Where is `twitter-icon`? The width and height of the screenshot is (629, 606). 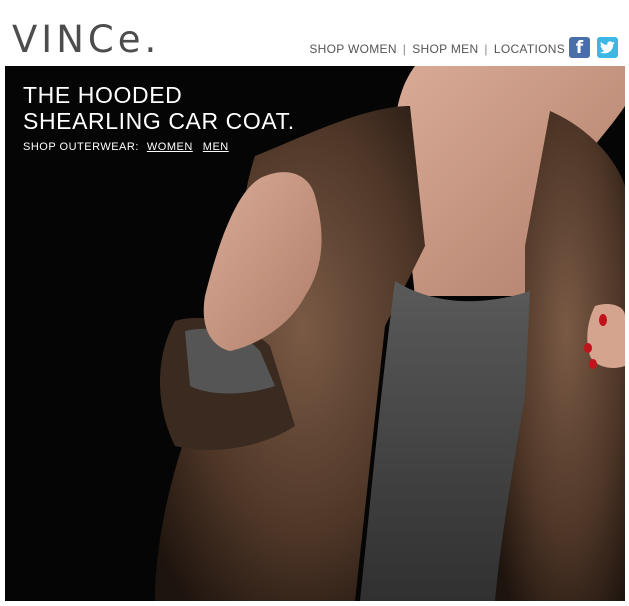 twitter-icon is located at coordinates (607, 47).